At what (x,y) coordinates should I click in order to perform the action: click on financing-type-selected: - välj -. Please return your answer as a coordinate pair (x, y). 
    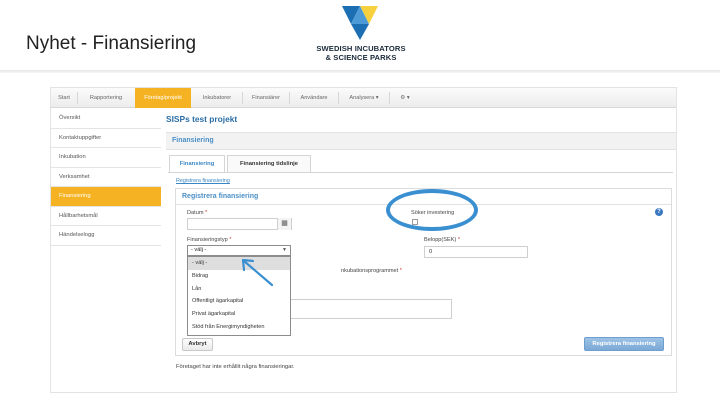
    Looking at the image, I should click on (199, 250).